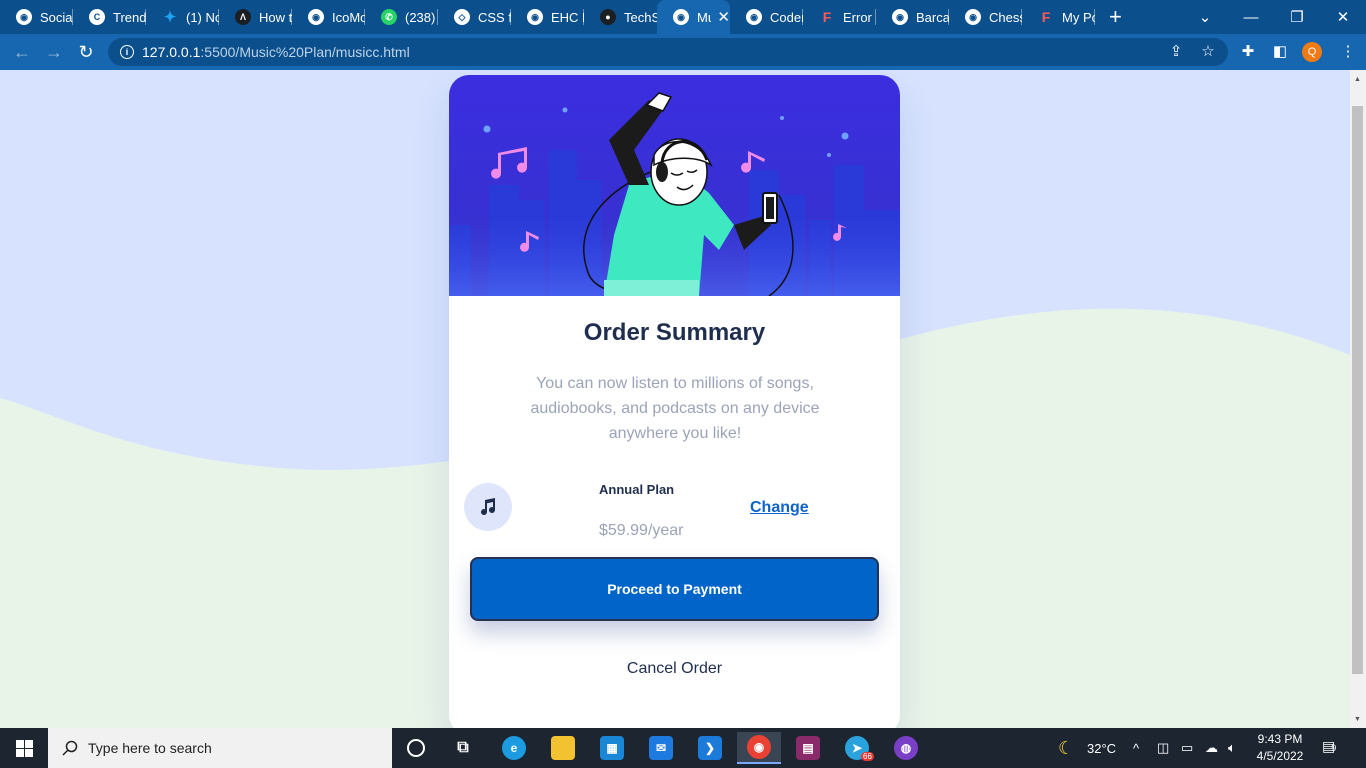 This screenshot has width=1366, height=768. I want to click on clock-date: 4/5/2022, so click(1280, 756).